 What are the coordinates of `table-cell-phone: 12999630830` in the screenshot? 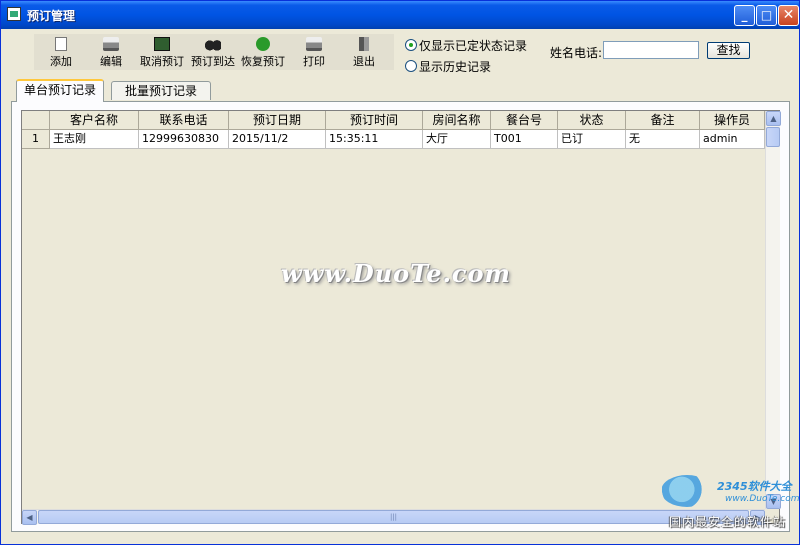 It's located at (184, 139).